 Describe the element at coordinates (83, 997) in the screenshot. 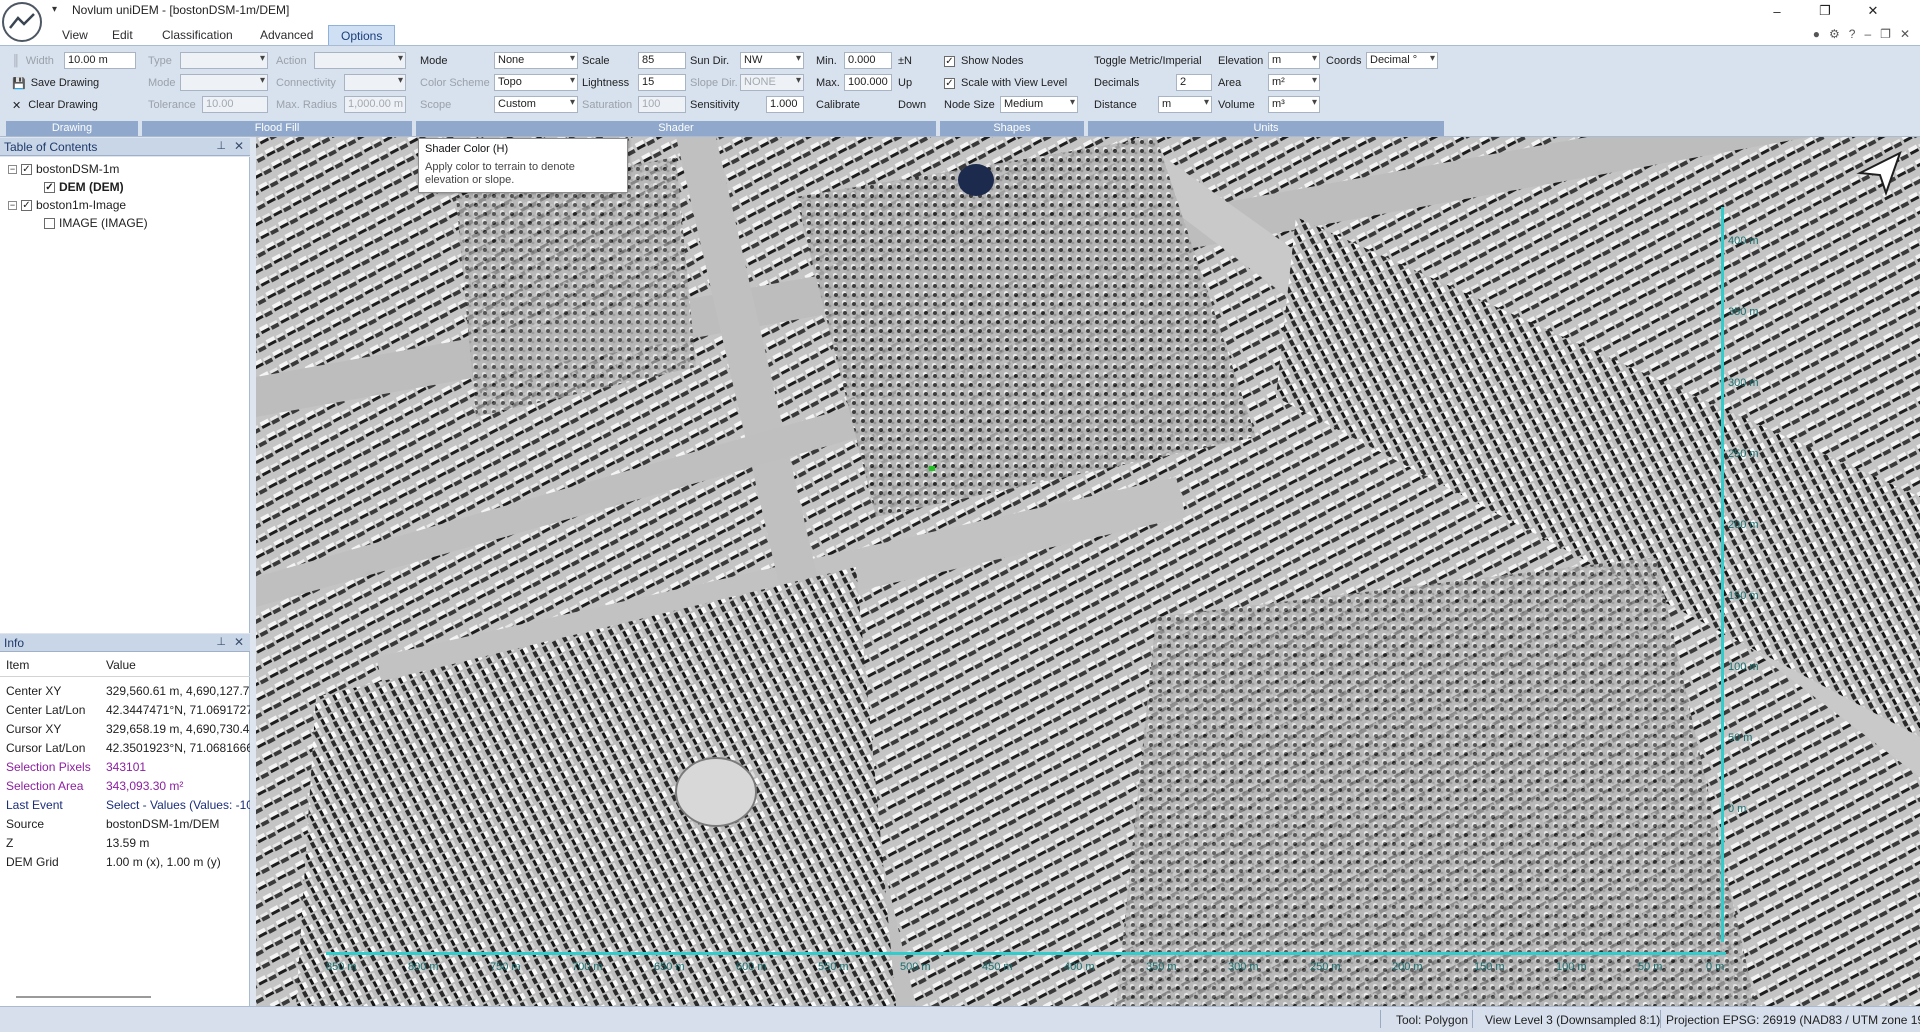

I see `horizontal-scrollbar` at that location.